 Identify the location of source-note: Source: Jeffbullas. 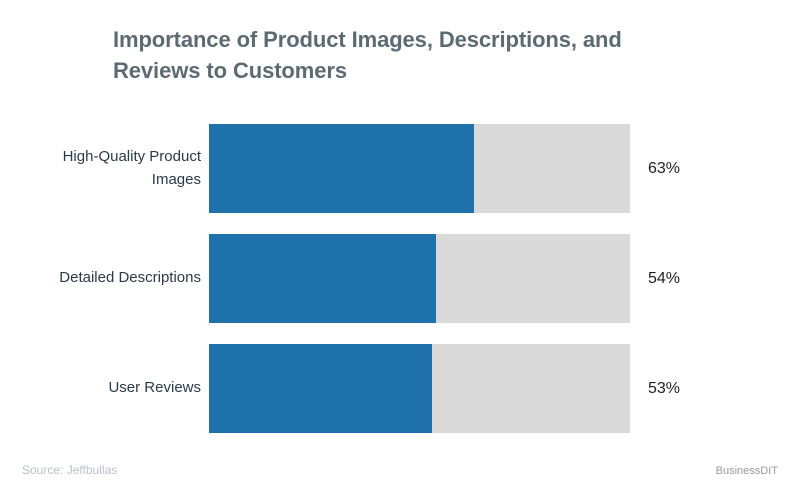
(70, 470).